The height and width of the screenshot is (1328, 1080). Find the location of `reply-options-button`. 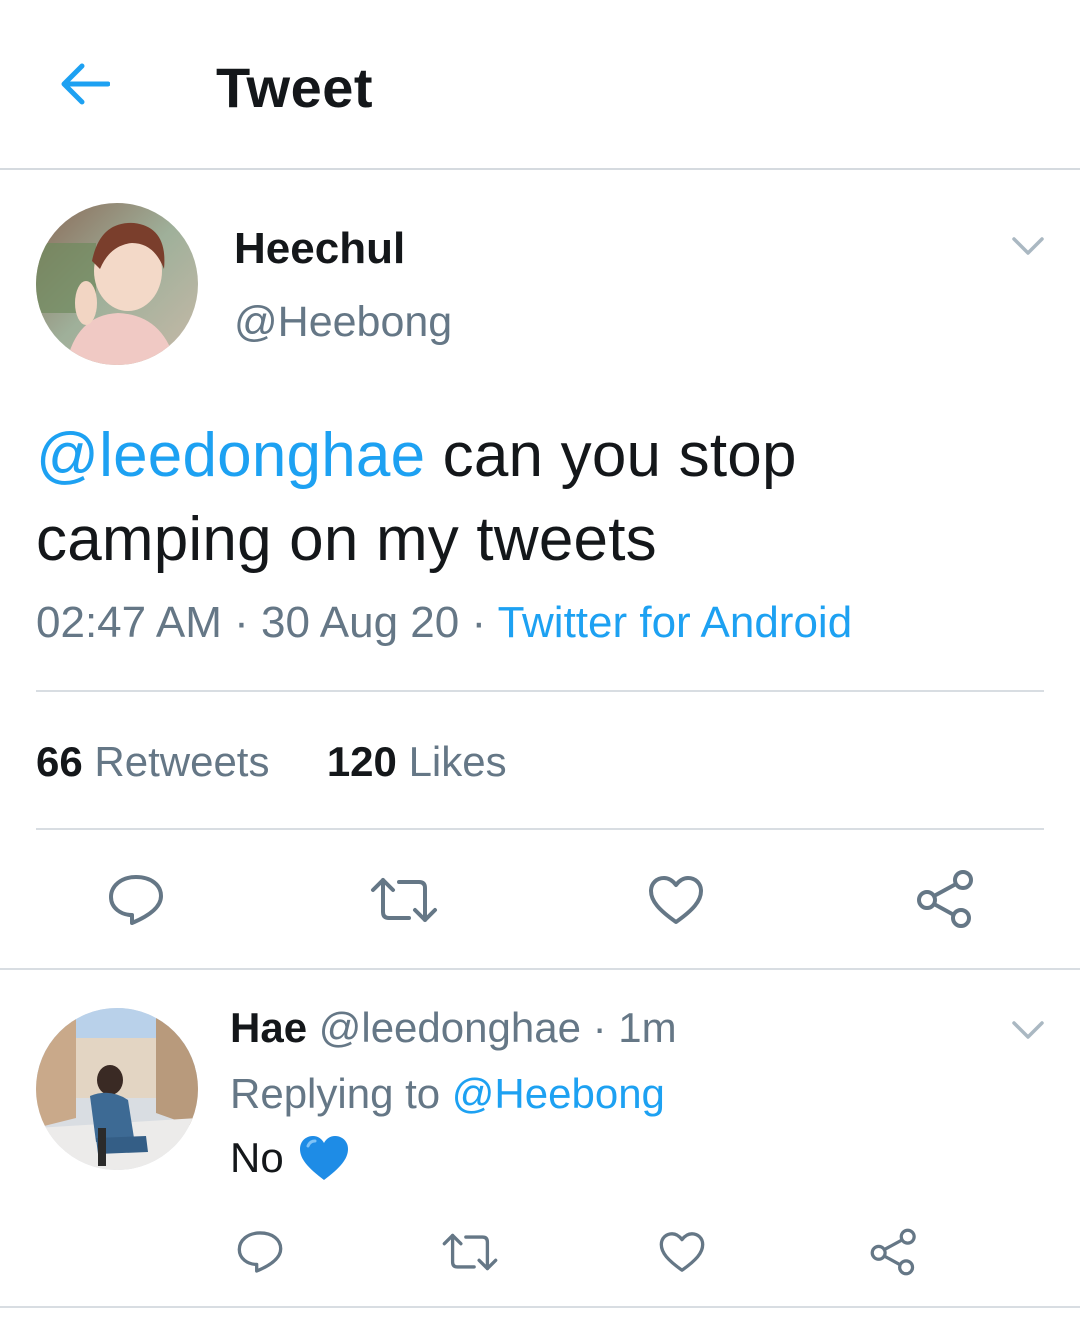

reply-options-button is located at coordinates (1028, 1030).